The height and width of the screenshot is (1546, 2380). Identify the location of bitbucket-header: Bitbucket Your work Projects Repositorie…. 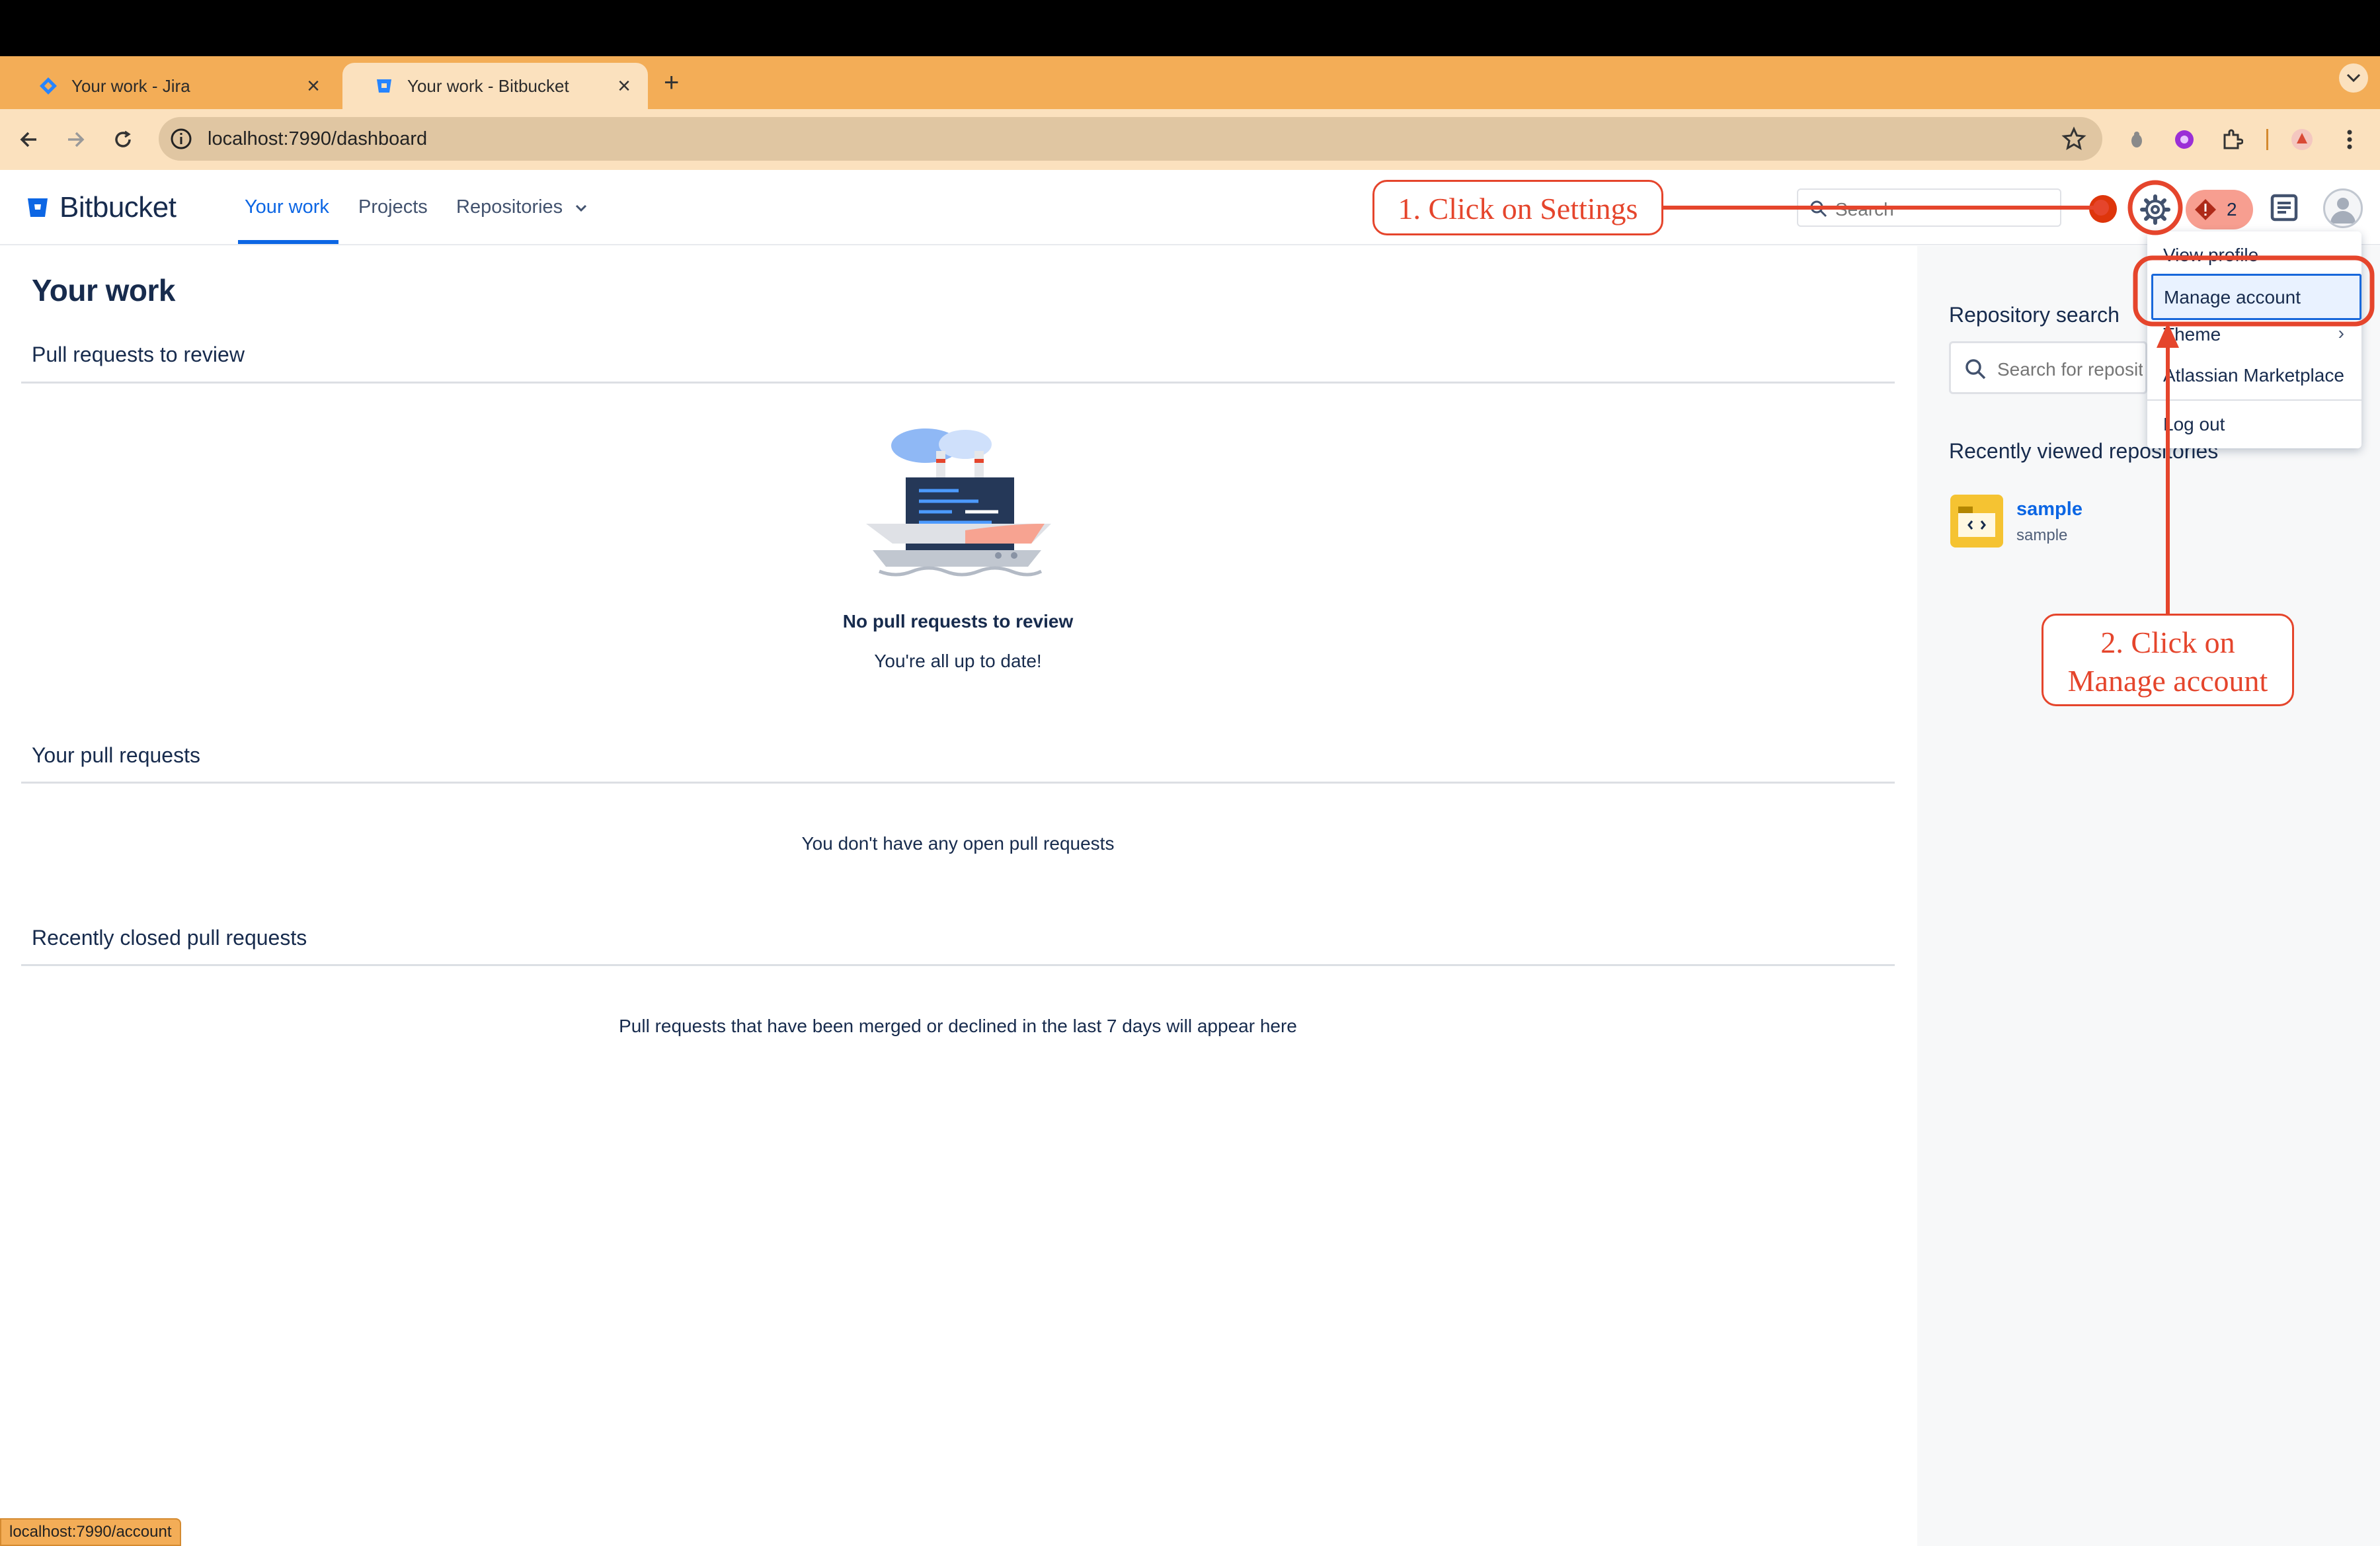
(1190, 207).